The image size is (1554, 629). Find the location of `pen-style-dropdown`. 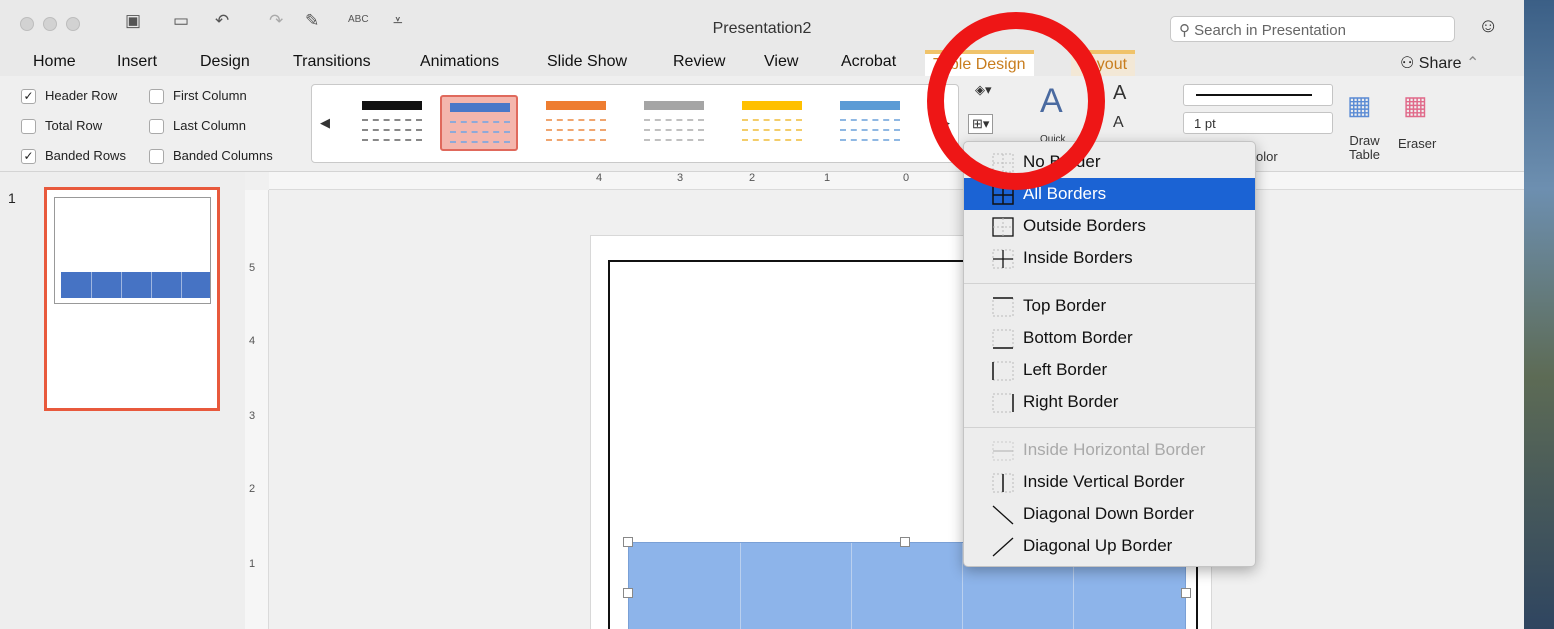

pen-style-dropdown is located at coordinates (1258, 95).